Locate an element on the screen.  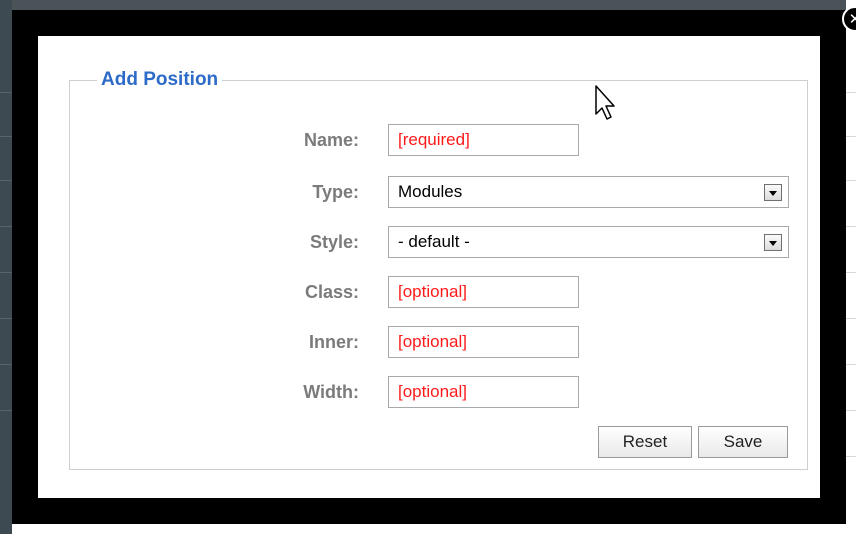
form-row-style: Style: - default - is located at coordinates (429, 242).